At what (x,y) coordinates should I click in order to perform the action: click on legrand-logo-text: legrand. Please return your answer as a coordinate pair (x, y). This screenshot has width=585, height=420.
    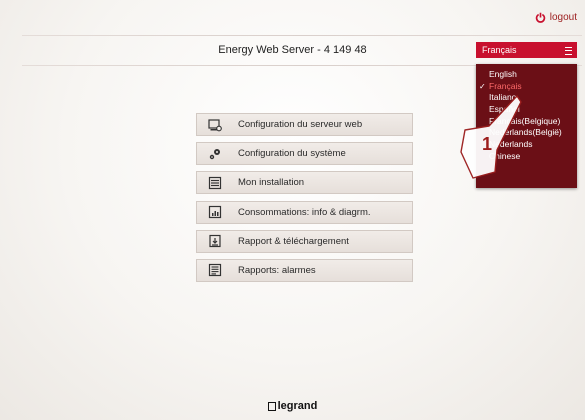
    Looking at the image, I should click on (297, 406).